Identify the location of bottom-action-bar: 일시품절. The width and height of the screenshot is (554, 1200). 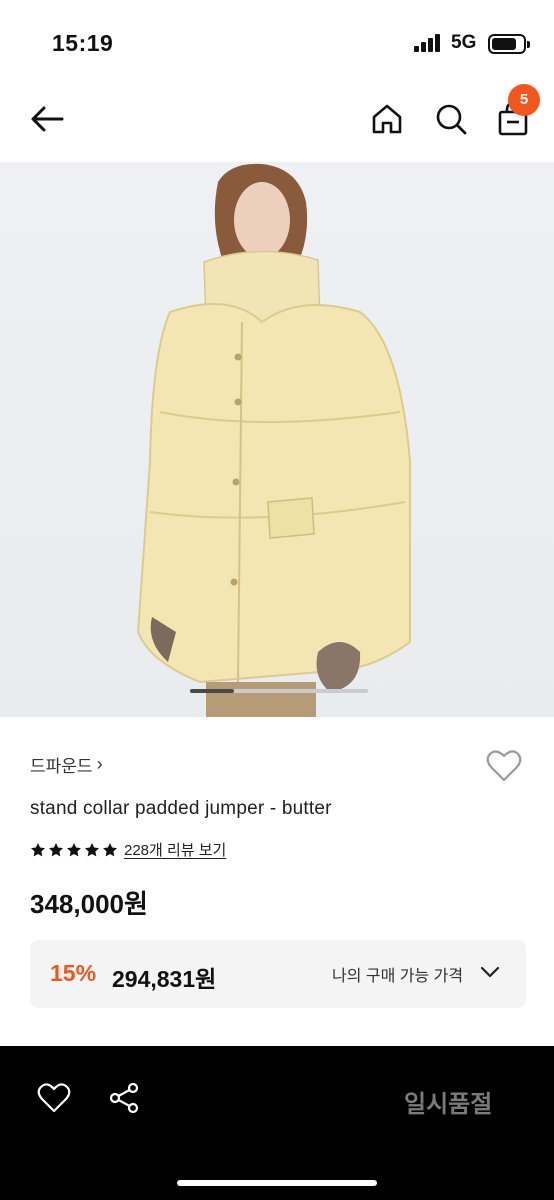
(277, 1123).